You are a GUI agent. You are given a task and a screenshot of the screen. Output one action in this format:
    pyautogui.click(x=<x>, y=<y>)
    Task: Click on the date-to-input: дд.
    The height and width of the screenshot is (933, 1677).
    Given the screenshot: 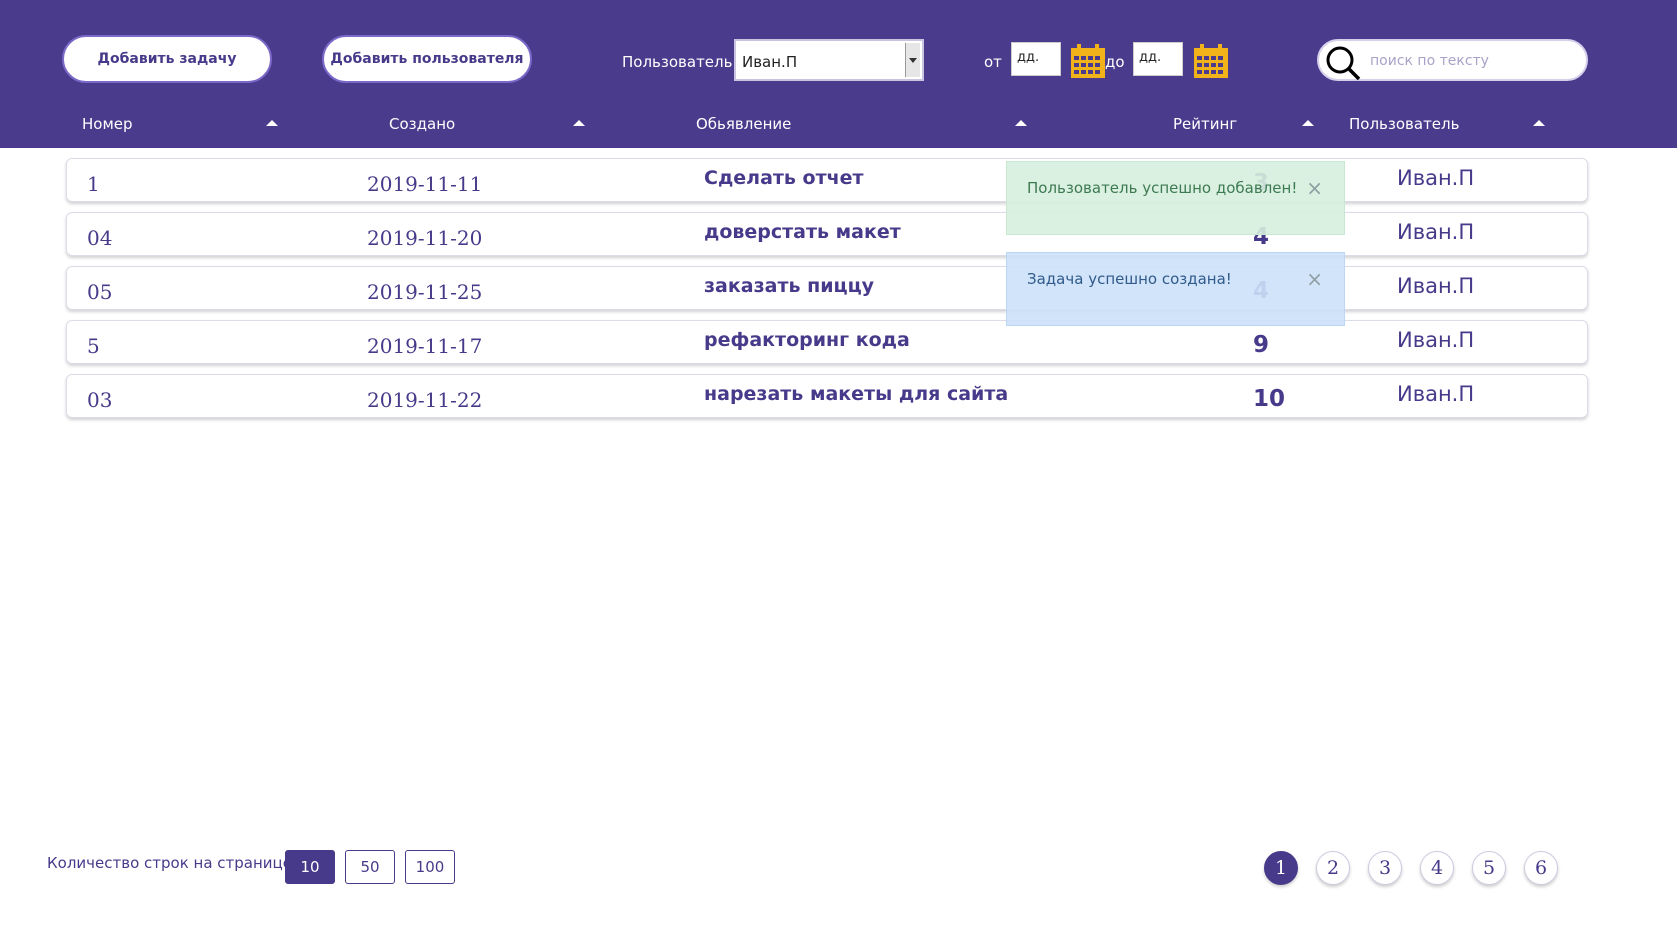 What is the action you would take?
    pyautogui.click(x=1158, y=59)
    